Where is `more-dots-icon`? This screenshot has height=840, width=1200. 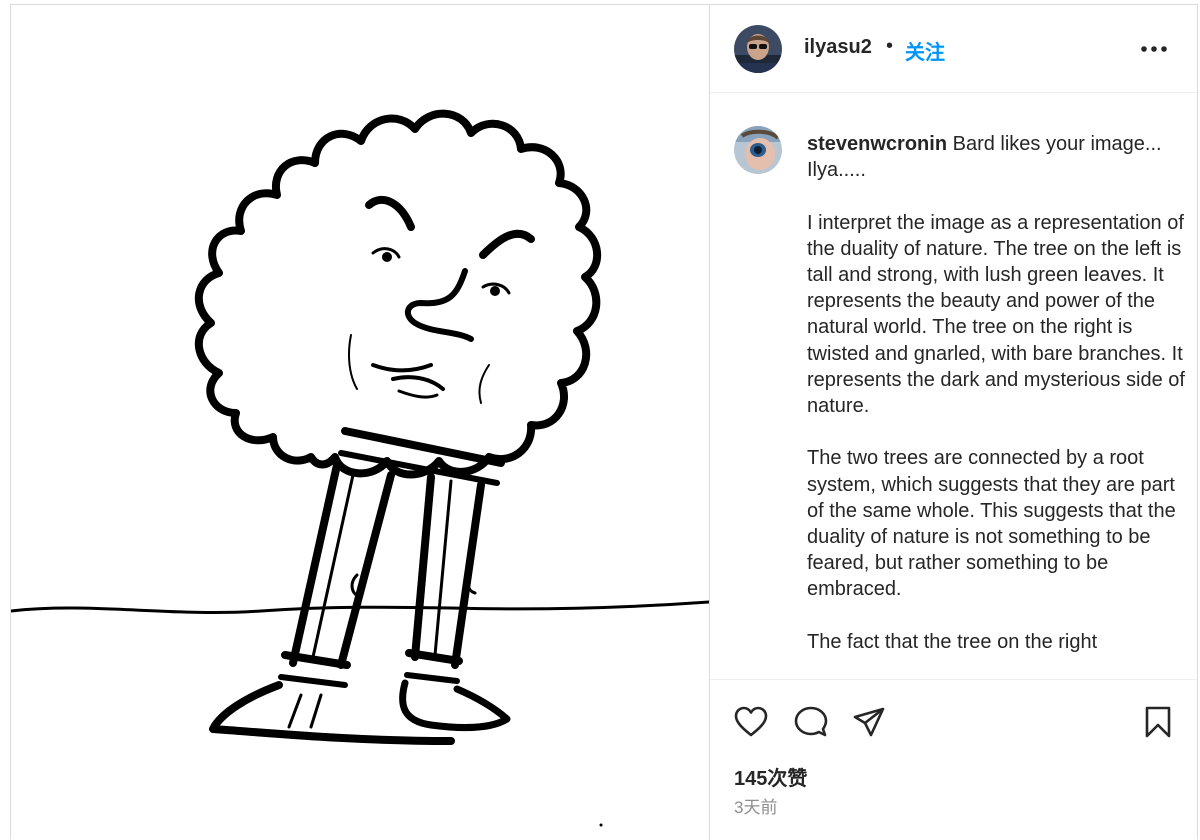 more-dots-icon is located at coordinates (1154, 49).